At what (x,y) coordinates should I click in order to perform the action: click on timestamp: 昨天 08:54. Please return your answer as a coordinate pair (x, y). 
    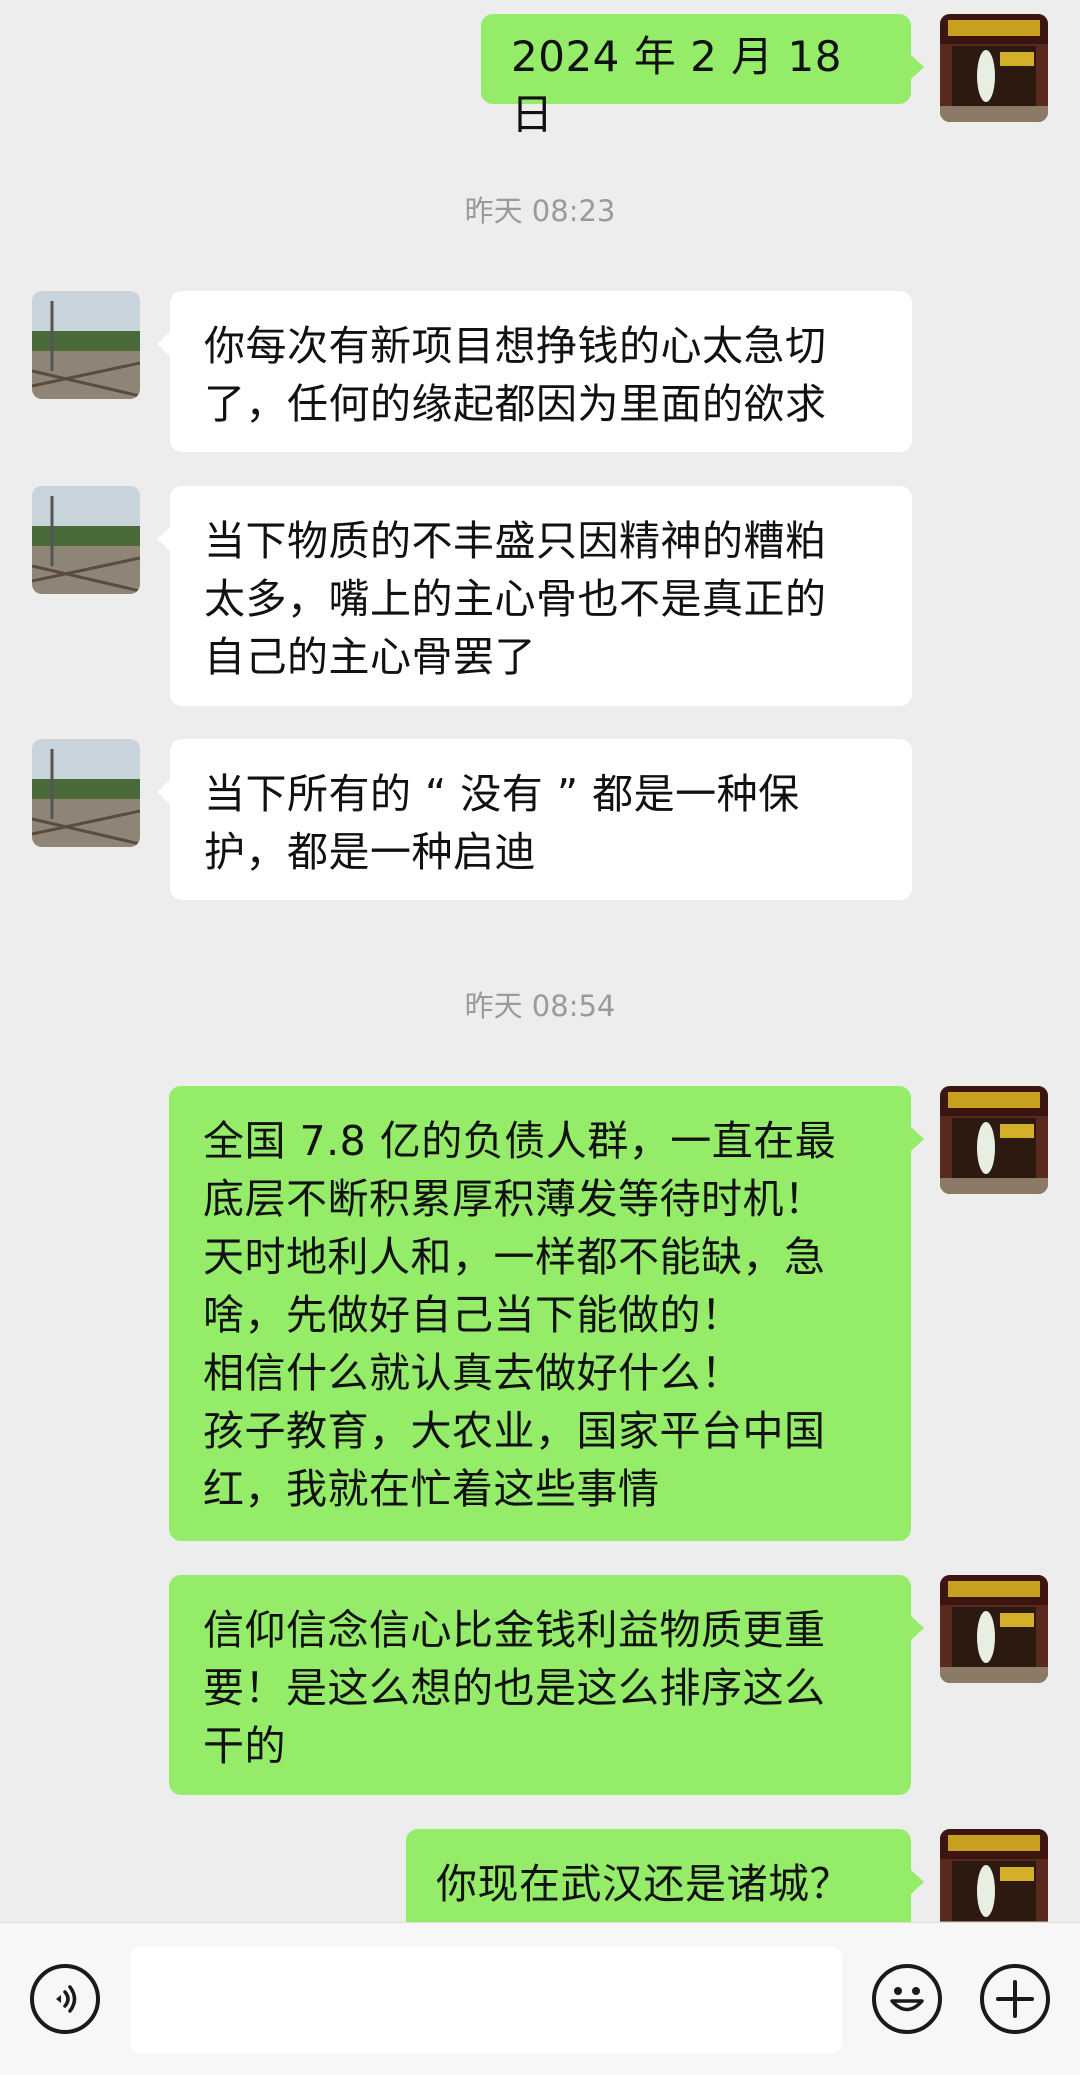
    Looking at the image, I should click on (540, 1006).